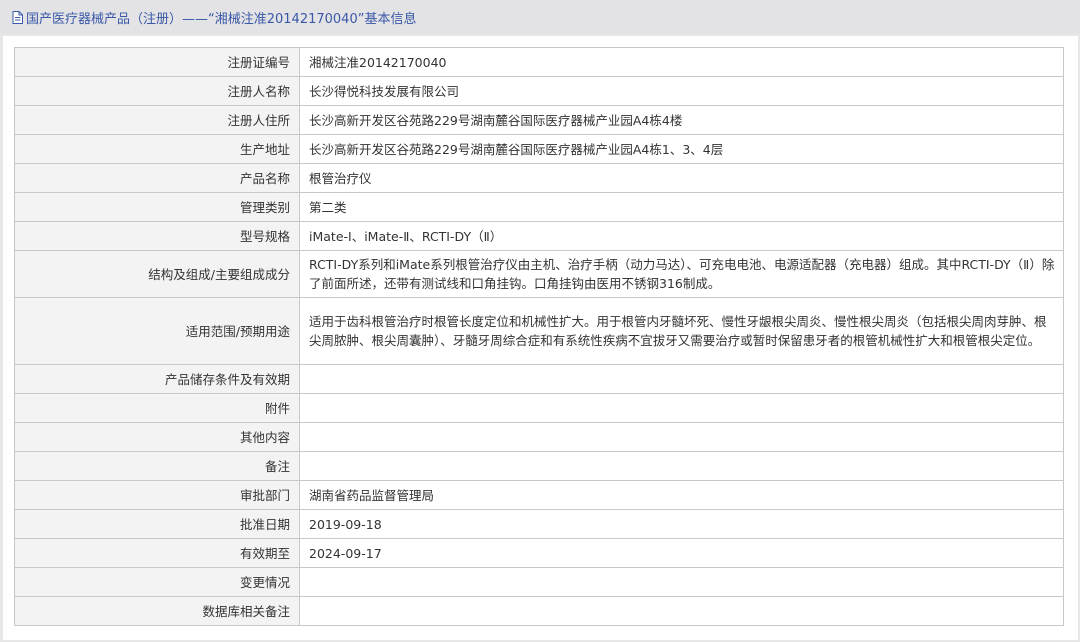 The width and height of the screenshot is (1080, 642). Describe the element at coordinates (157, 236) in the screenshot. I see `row-label: 型号规格` at that location.